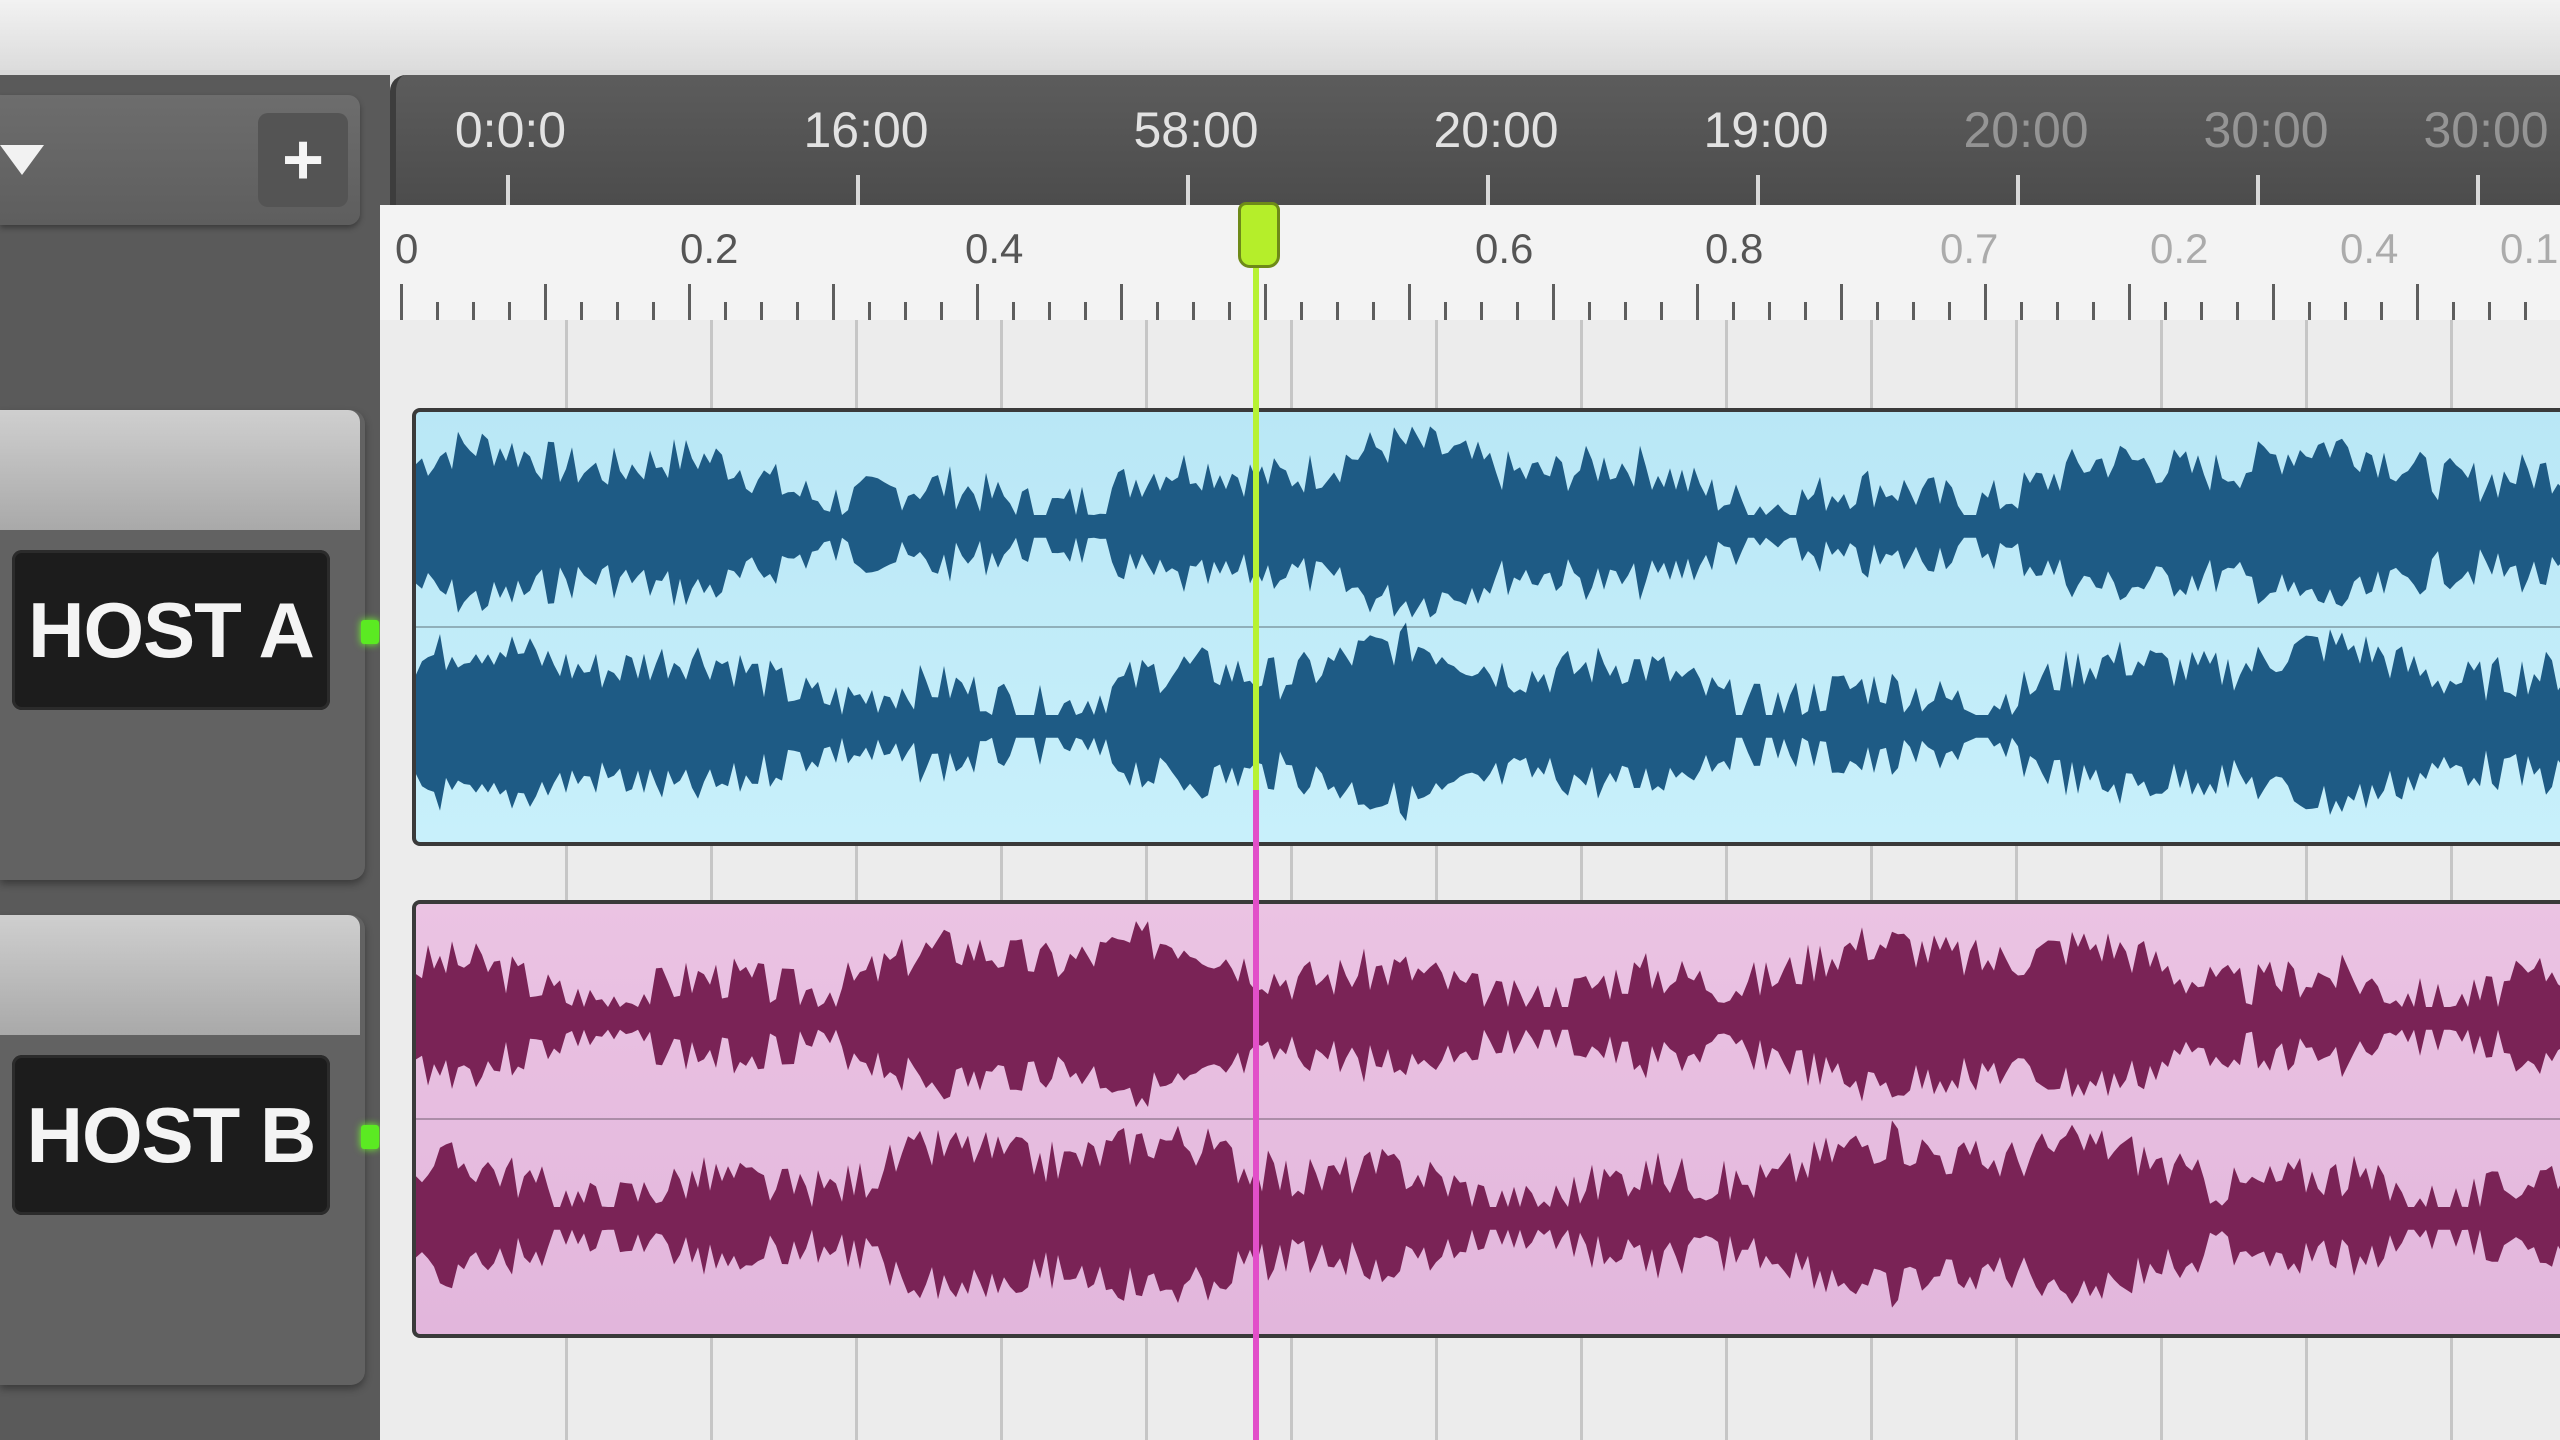 The width and height of the screenshot is (2560, 1440). I want to click on playhead-handle, so click(1259, 235).